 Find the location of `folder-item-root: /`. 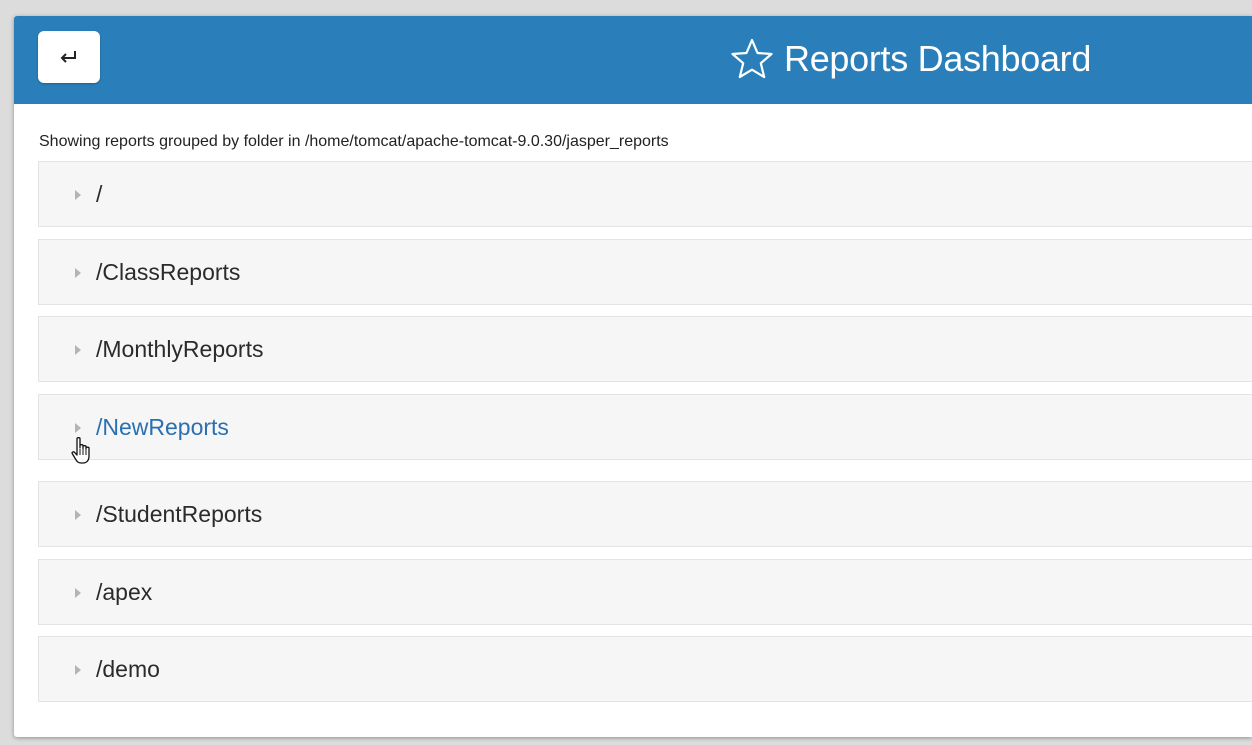

folder-item-root: / is located at coordinates (645, 194).